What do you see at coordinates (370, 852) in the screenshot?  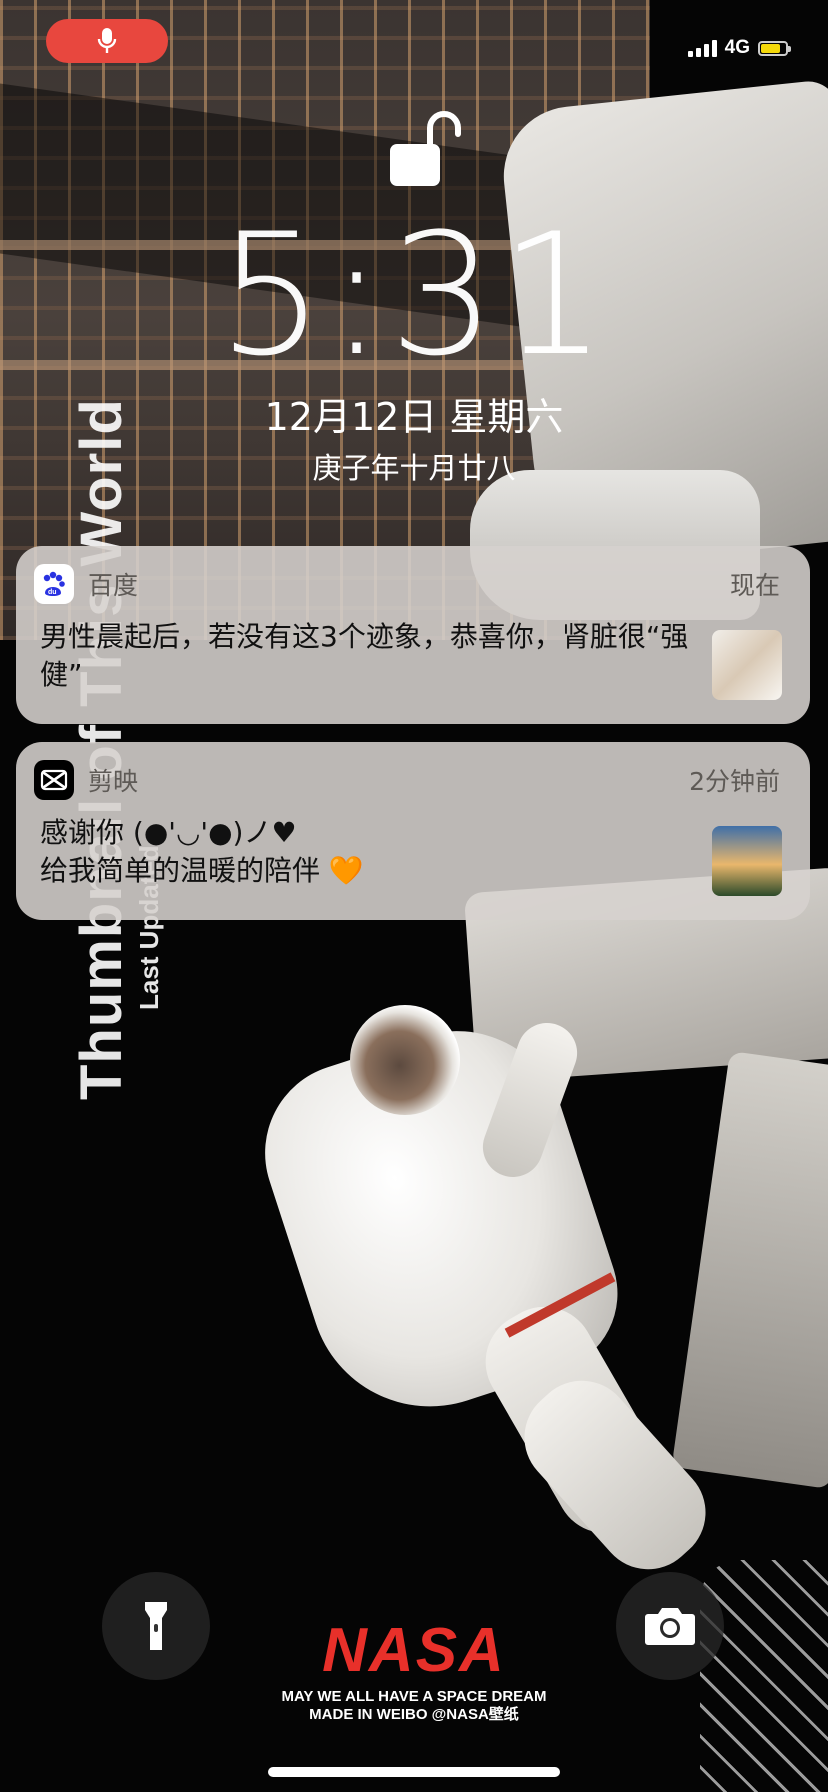 I see `notification-message: 感谢你 (●'◡'●)ノ♥ 给我简单的温暖的陪伴 🧡` at bounding box center [370, 852].